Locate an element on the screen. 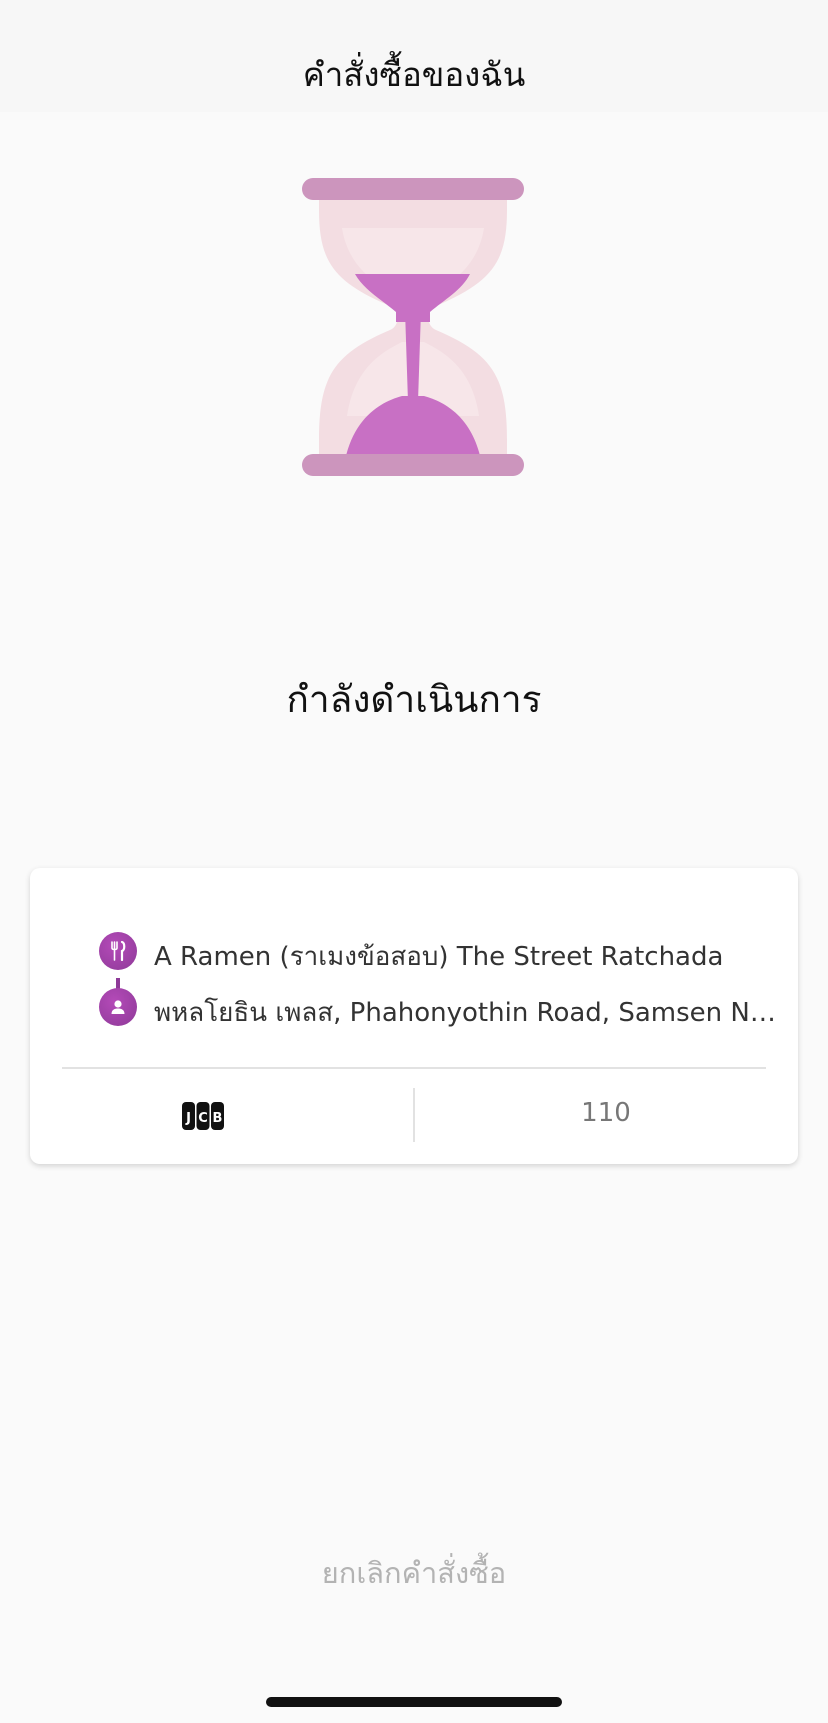  jcb-letter: C is located at coordinates (203, 1118).